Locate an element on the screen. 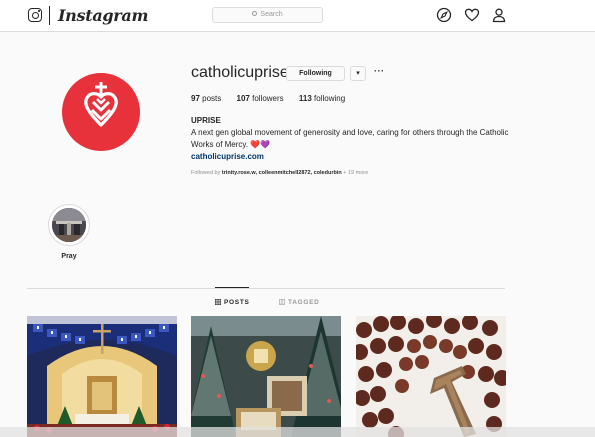  tab-posts: POSTS is located at coordinates (232, 302).